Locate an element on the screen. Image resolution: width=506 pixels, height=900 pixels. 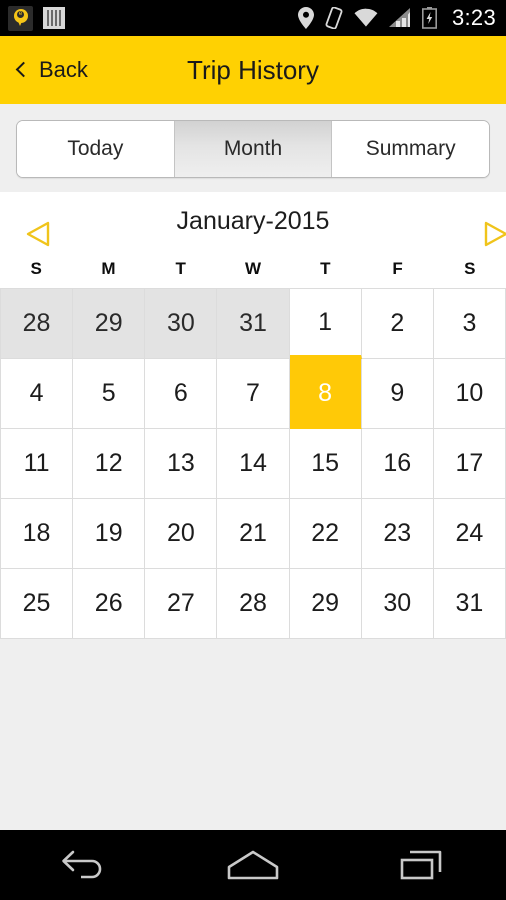
calendar-day: 3 is located at coordinates (469, 324).